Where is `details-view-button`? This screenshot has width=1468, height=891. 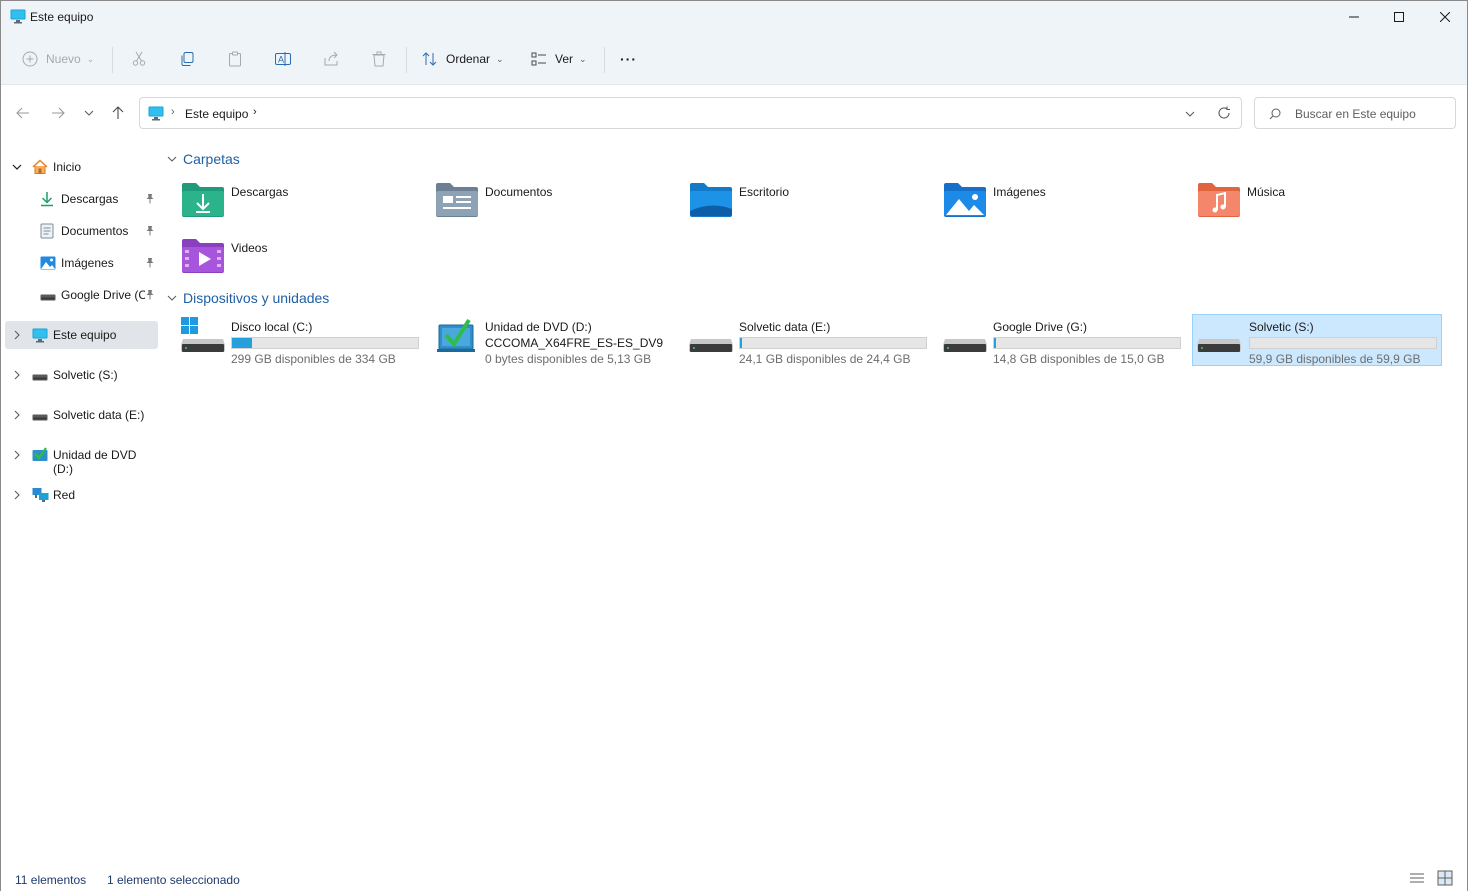 details-view-button is located at coordinates (1417, 879).